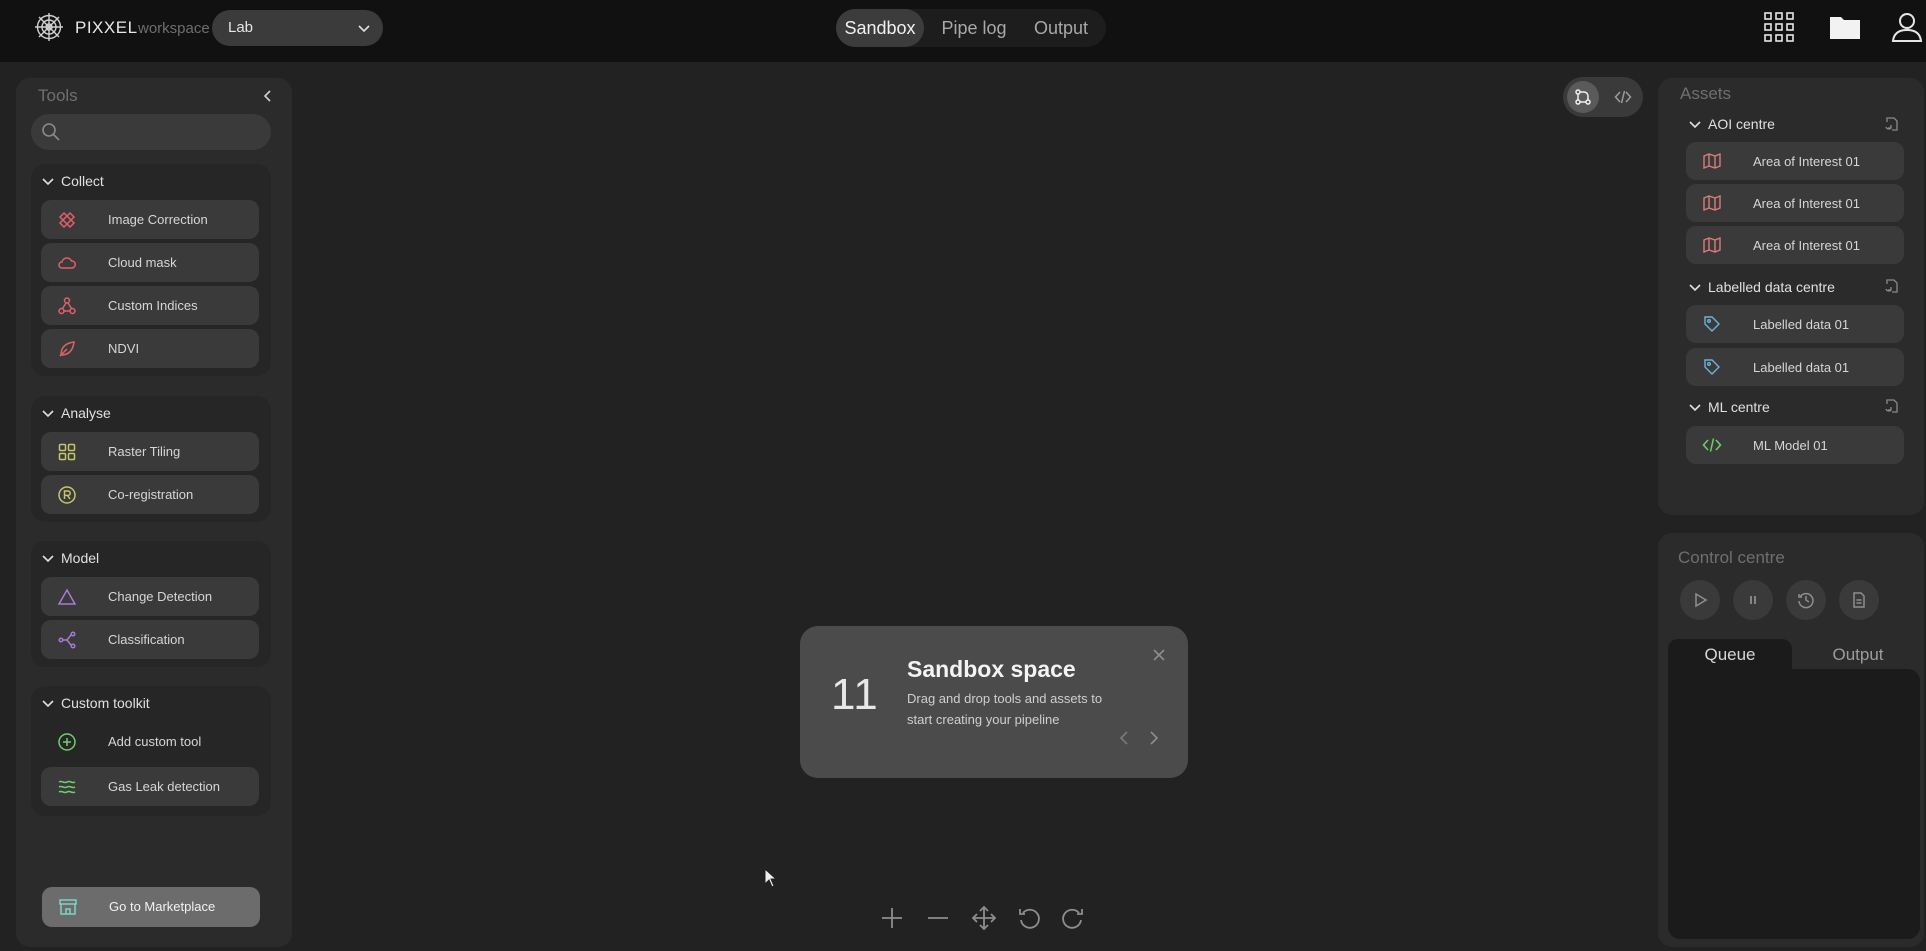 Image resolution: width=1926 pixels, height=951 pixels. Describe the element at coordinates (297, 28) in the screenshot. I see `workspace-select: Lab` at that location.